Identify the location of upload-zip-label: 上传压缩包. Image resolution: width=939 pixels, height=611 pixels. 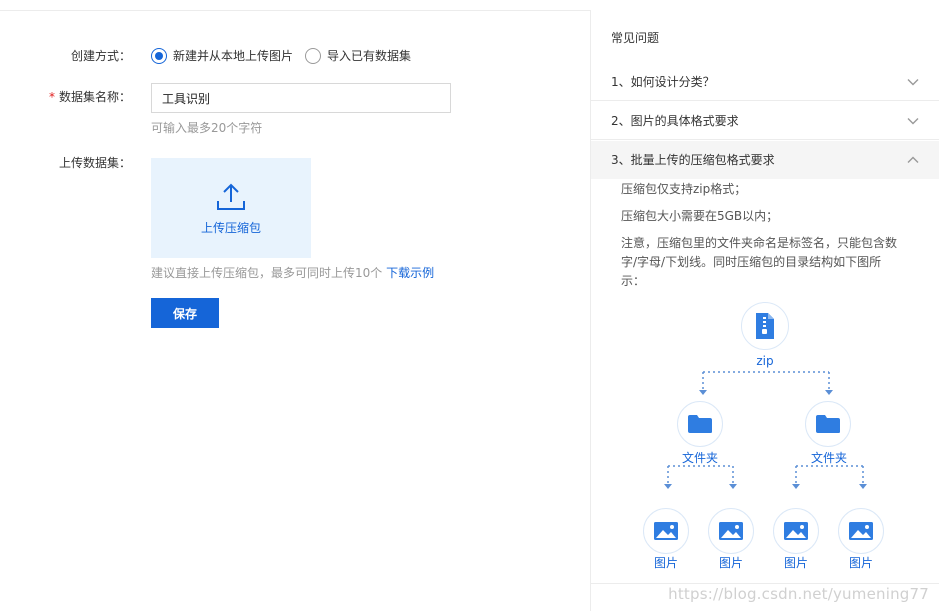
(230, 228).